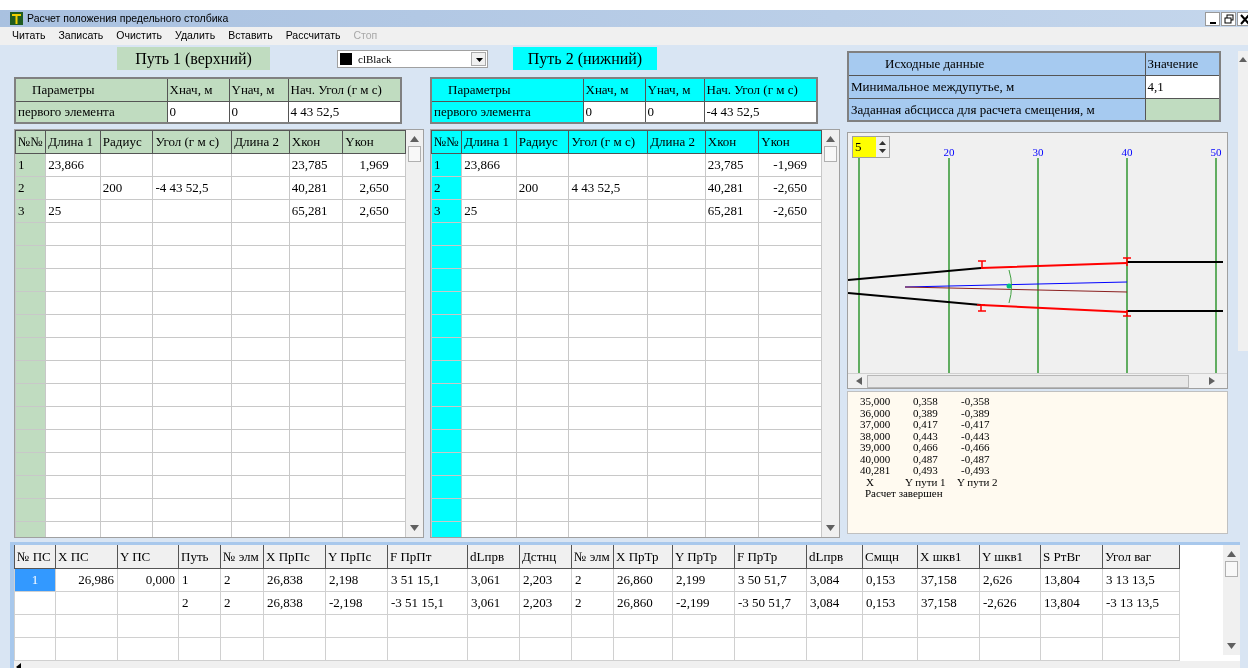 This screenshot has height=668, width=1248. I want to click on table-cell: -3 13 13,5, so click(1141, 602).